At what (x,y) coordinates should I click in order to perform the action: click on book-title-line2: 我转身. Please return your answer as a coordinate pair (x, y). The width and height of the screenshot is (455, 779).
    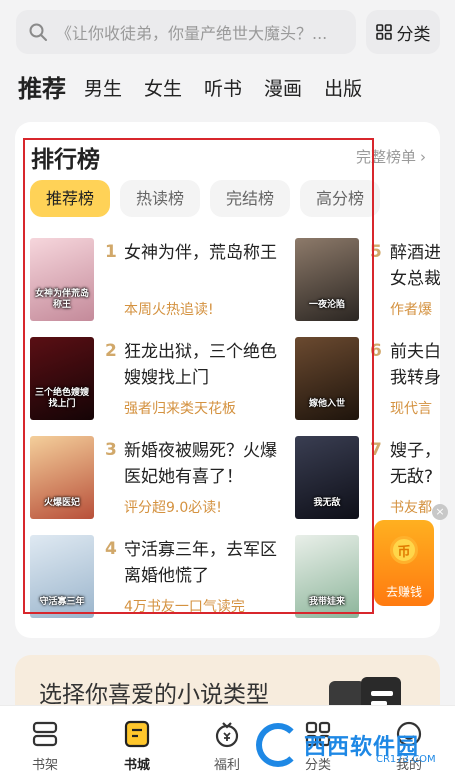
    Looking at the image, I should click on (415, 378).